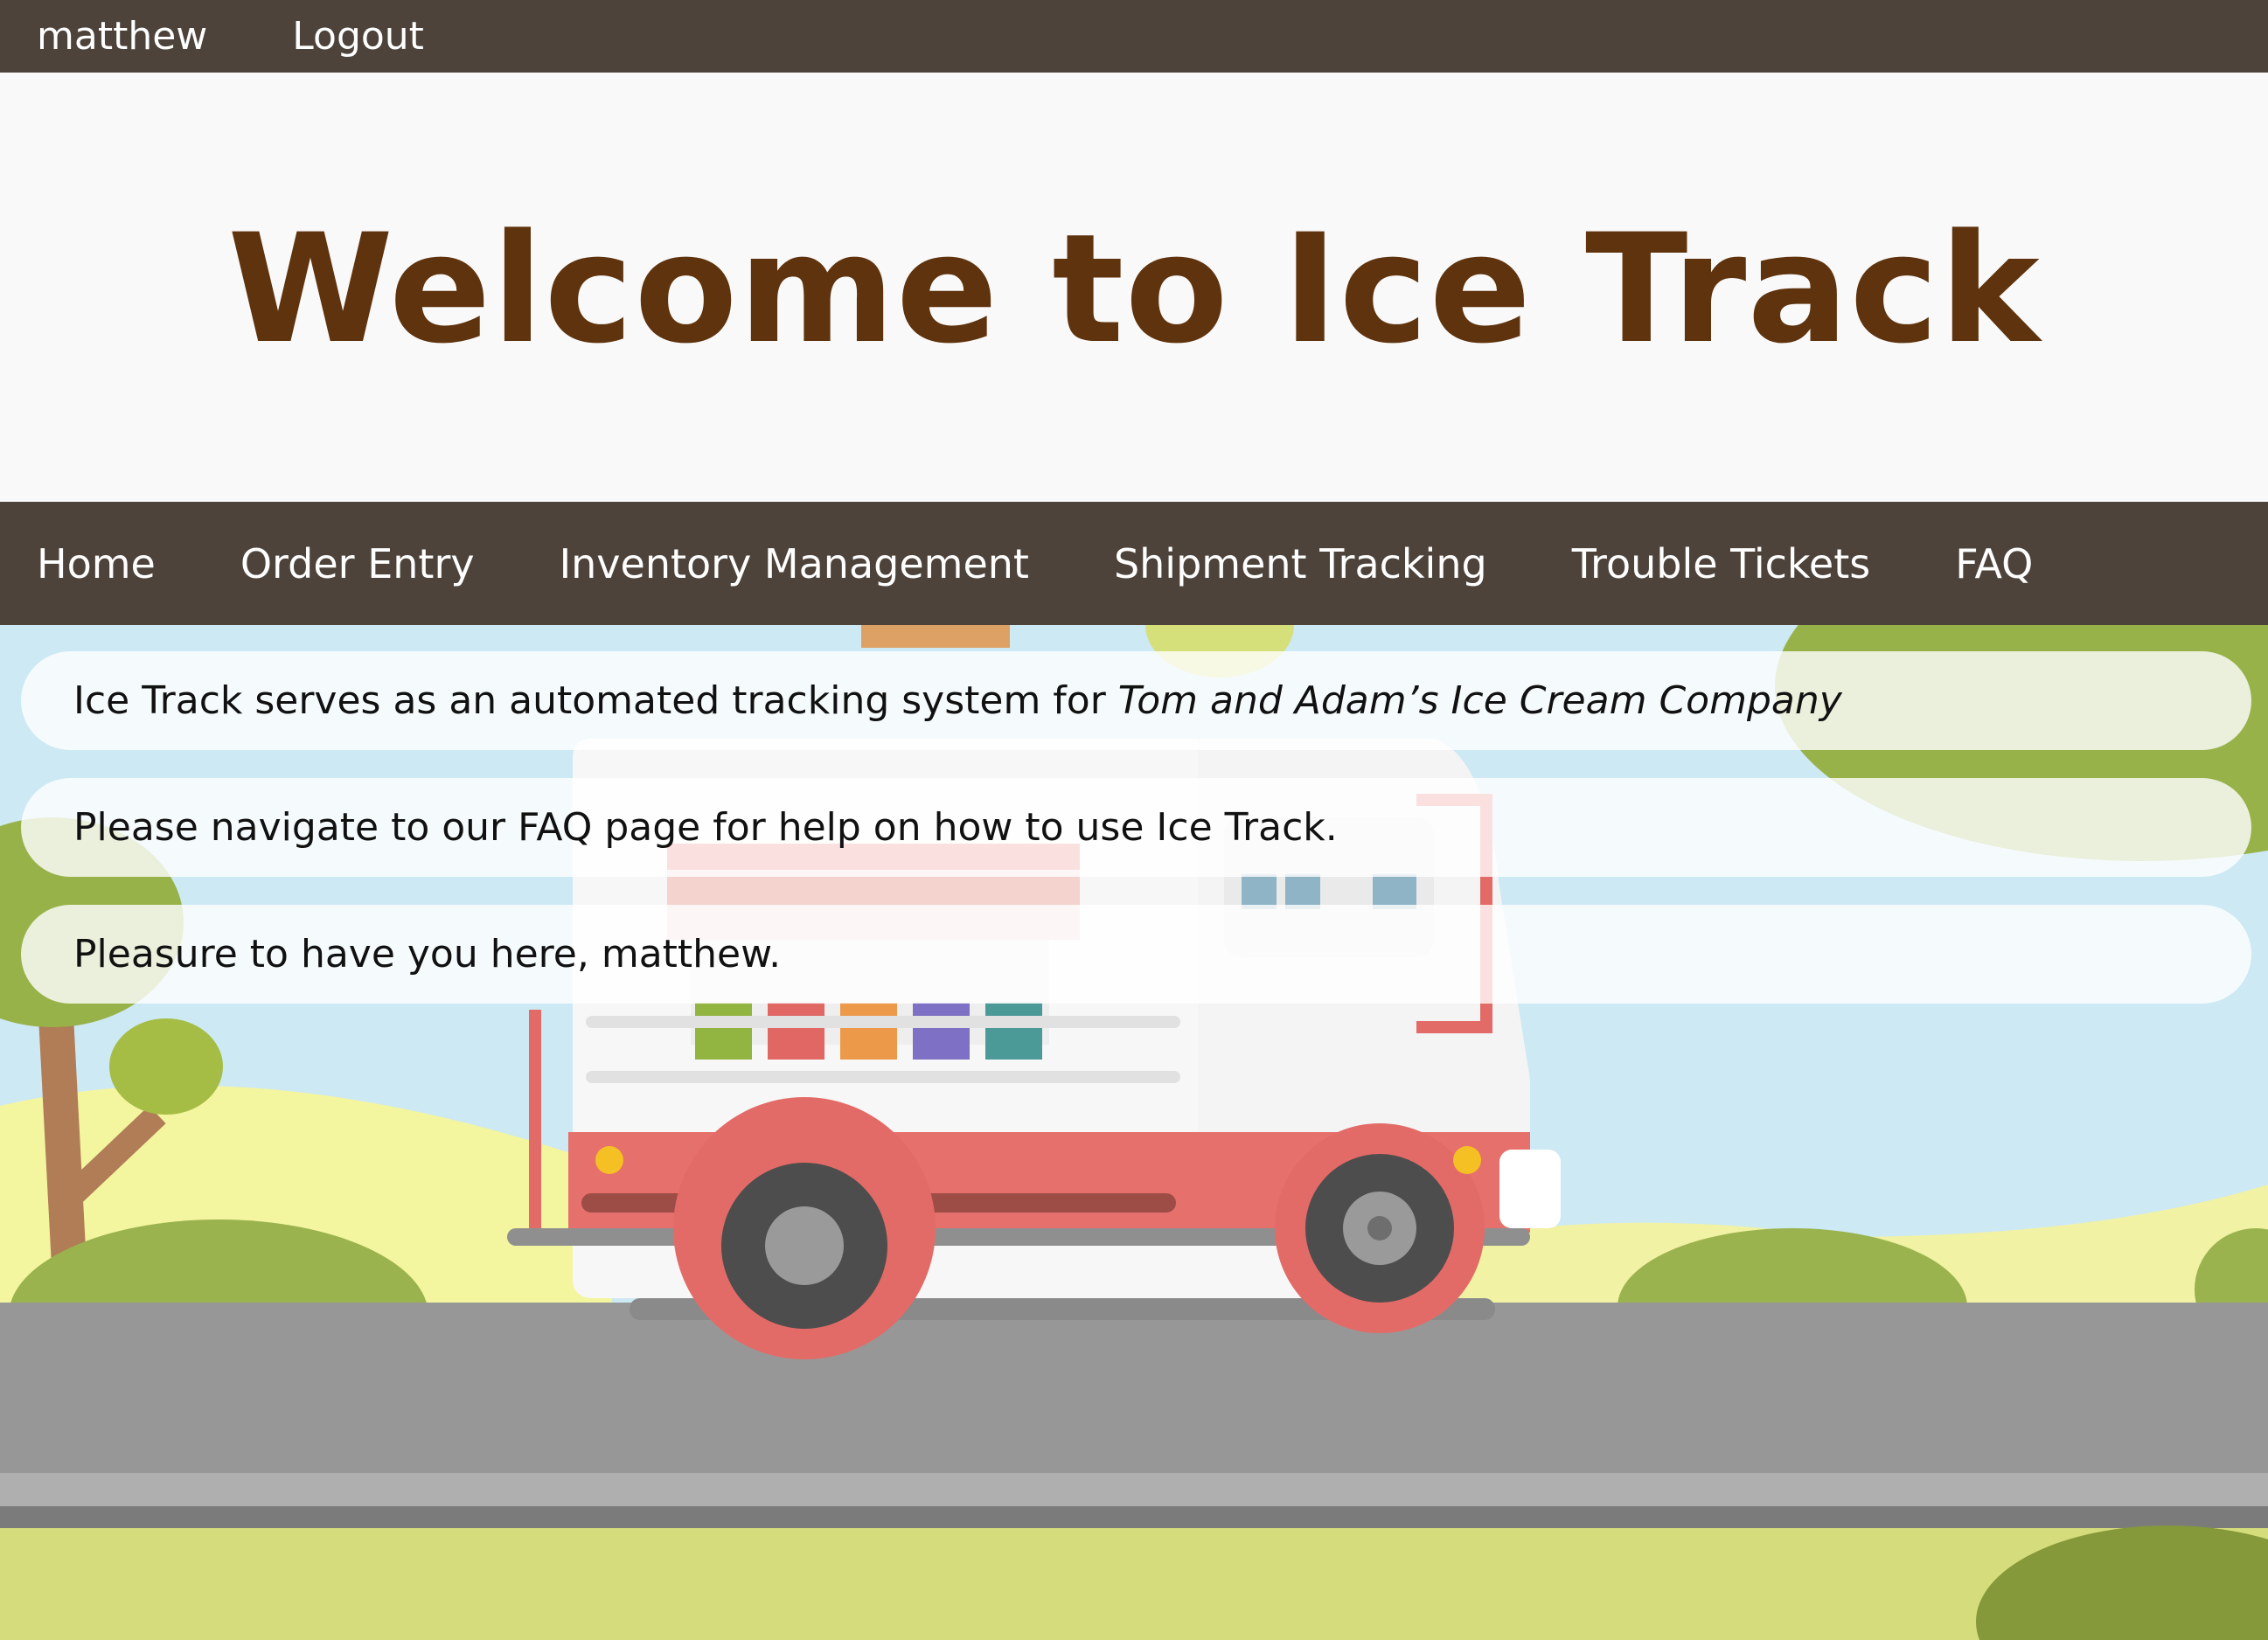 The width and height of the screenshot is (2268, 1640). What do you see at coordinates (96, 564) in the screenshot?
I see `nav-home: Home` at bounding box center [96, 564].